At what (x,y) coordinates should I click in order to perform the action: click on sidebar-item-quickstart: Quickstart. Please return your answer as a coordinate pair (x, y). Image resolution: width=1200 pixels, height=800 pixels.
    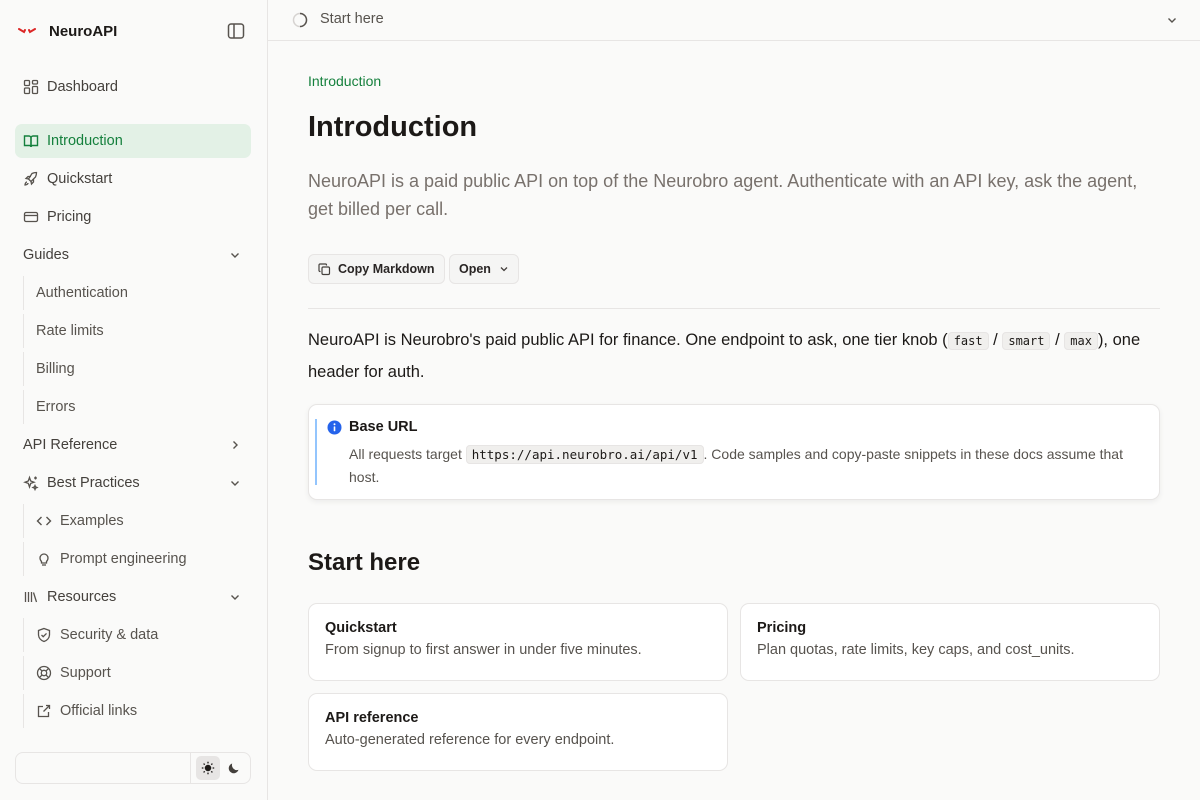
    Looking at the image, I should click on (133, 179).